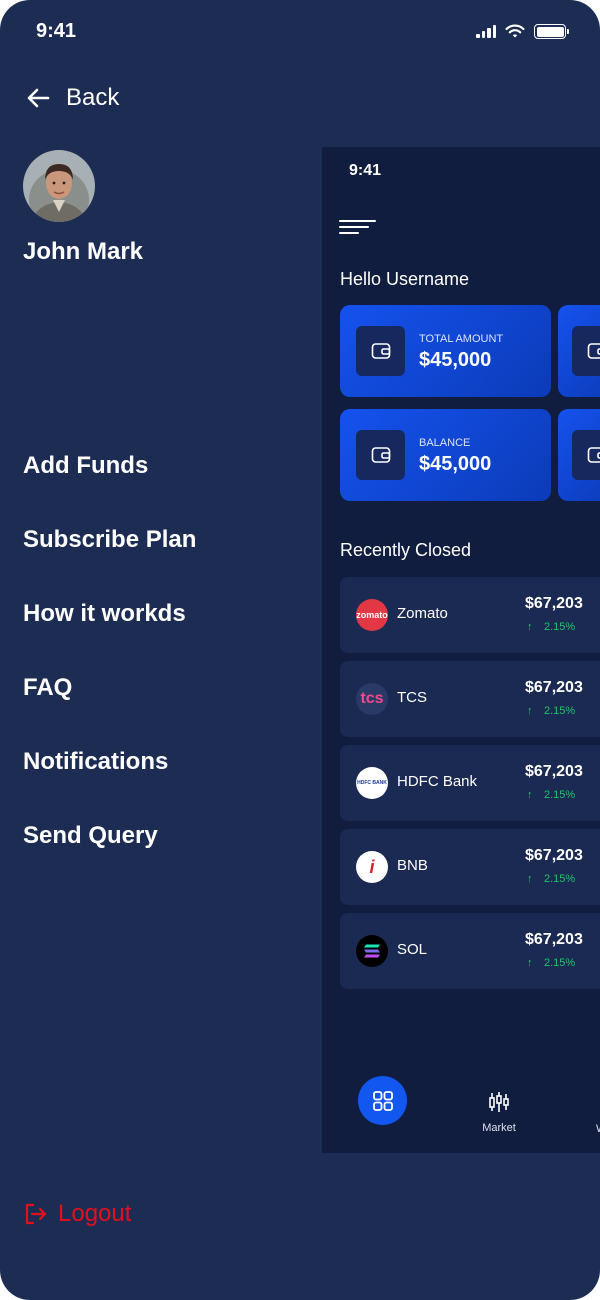 The height and width of the screenshot is (1300, 600). I want to click on list-item: HDFC BANK HDFC Bank $67,203 ↑ 2.15%, so click(470, 783).